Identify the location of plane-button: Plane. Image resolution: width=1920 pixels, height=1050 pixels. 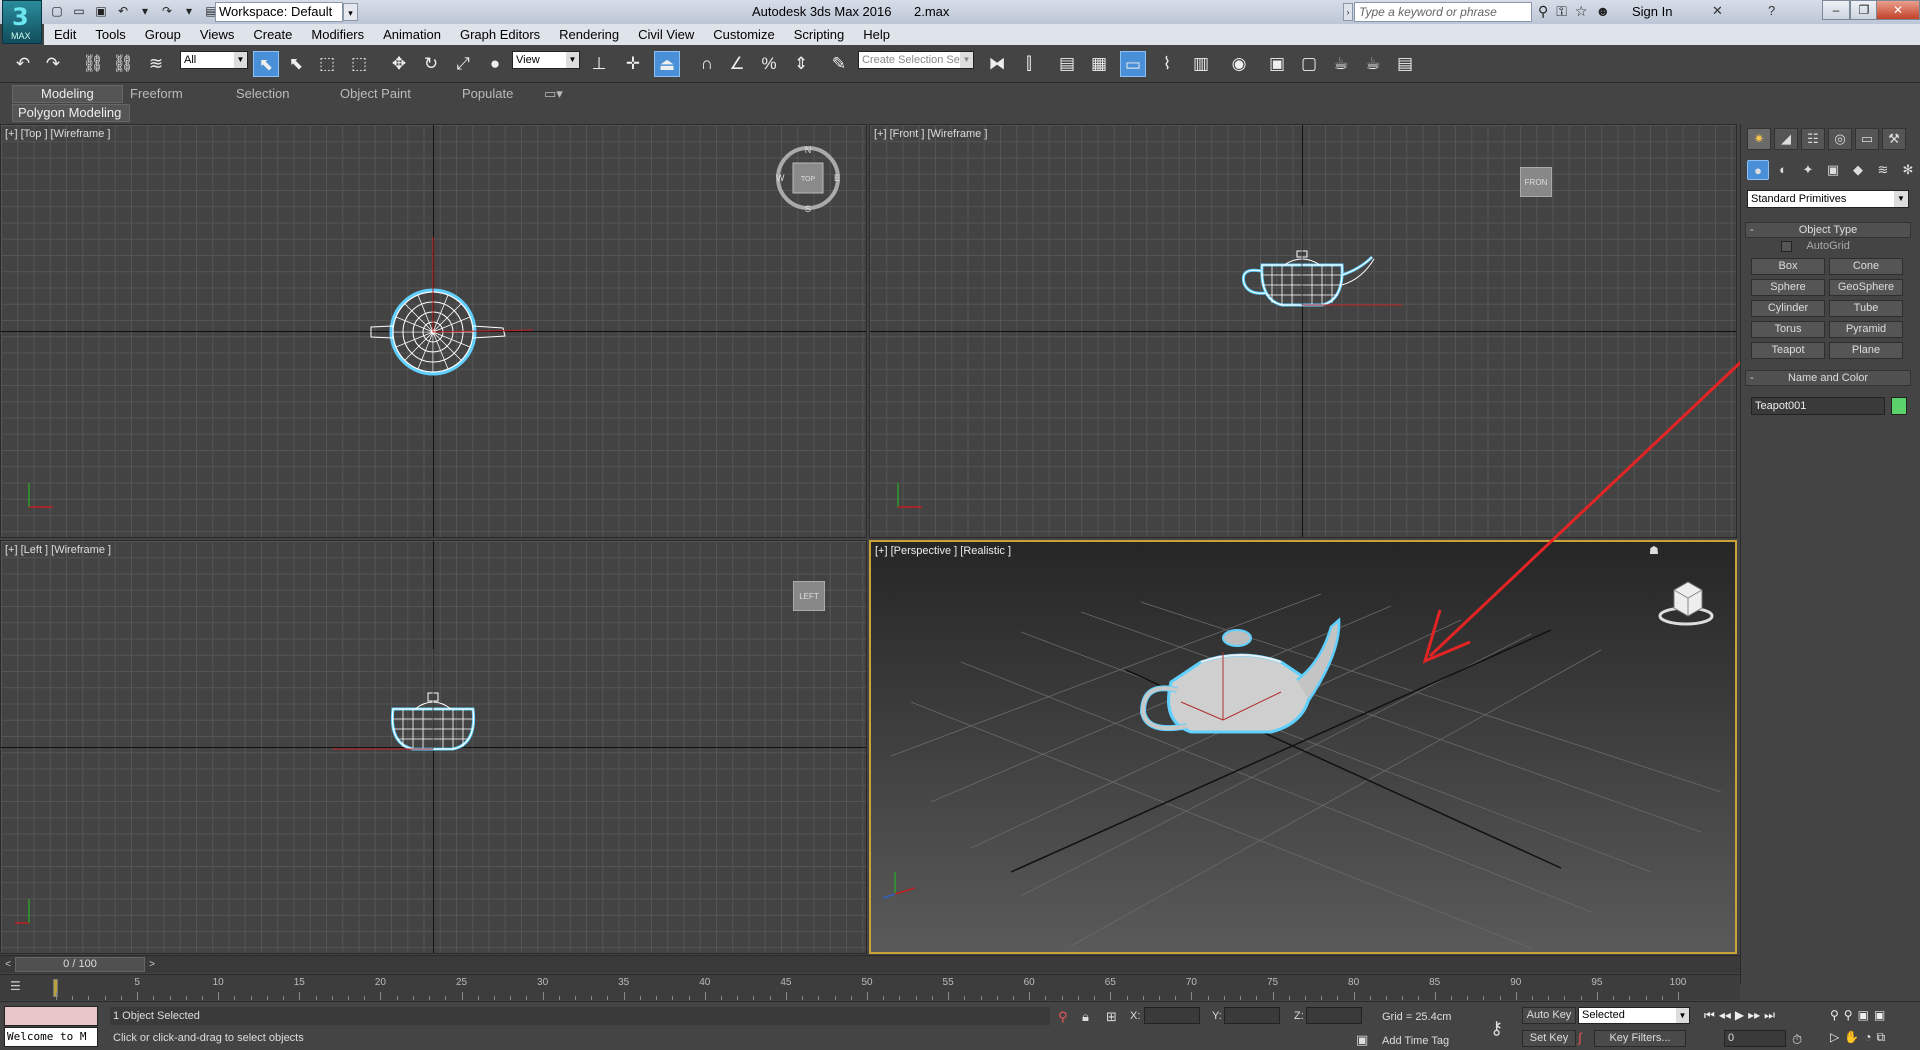
(1866, 350).